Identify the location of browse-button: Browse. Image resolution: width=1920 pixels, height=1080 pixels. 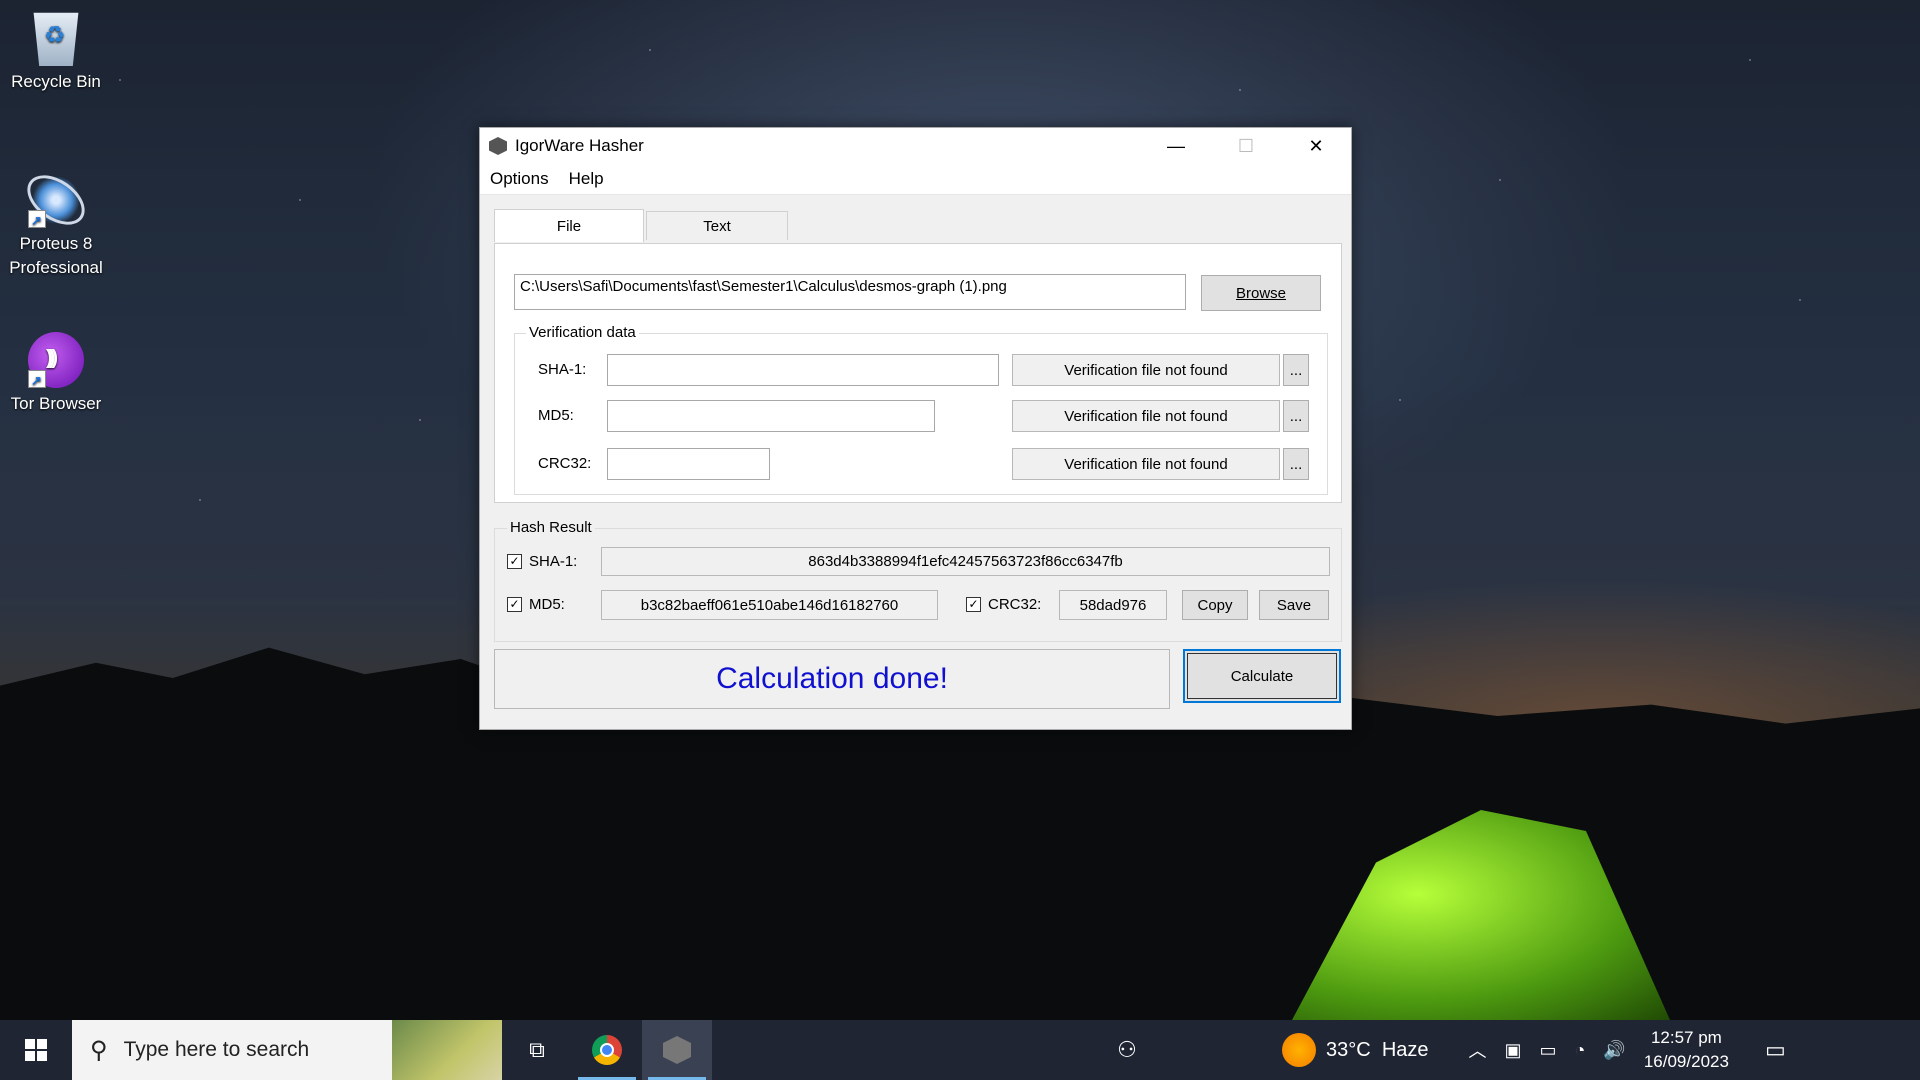
(1261, 293).